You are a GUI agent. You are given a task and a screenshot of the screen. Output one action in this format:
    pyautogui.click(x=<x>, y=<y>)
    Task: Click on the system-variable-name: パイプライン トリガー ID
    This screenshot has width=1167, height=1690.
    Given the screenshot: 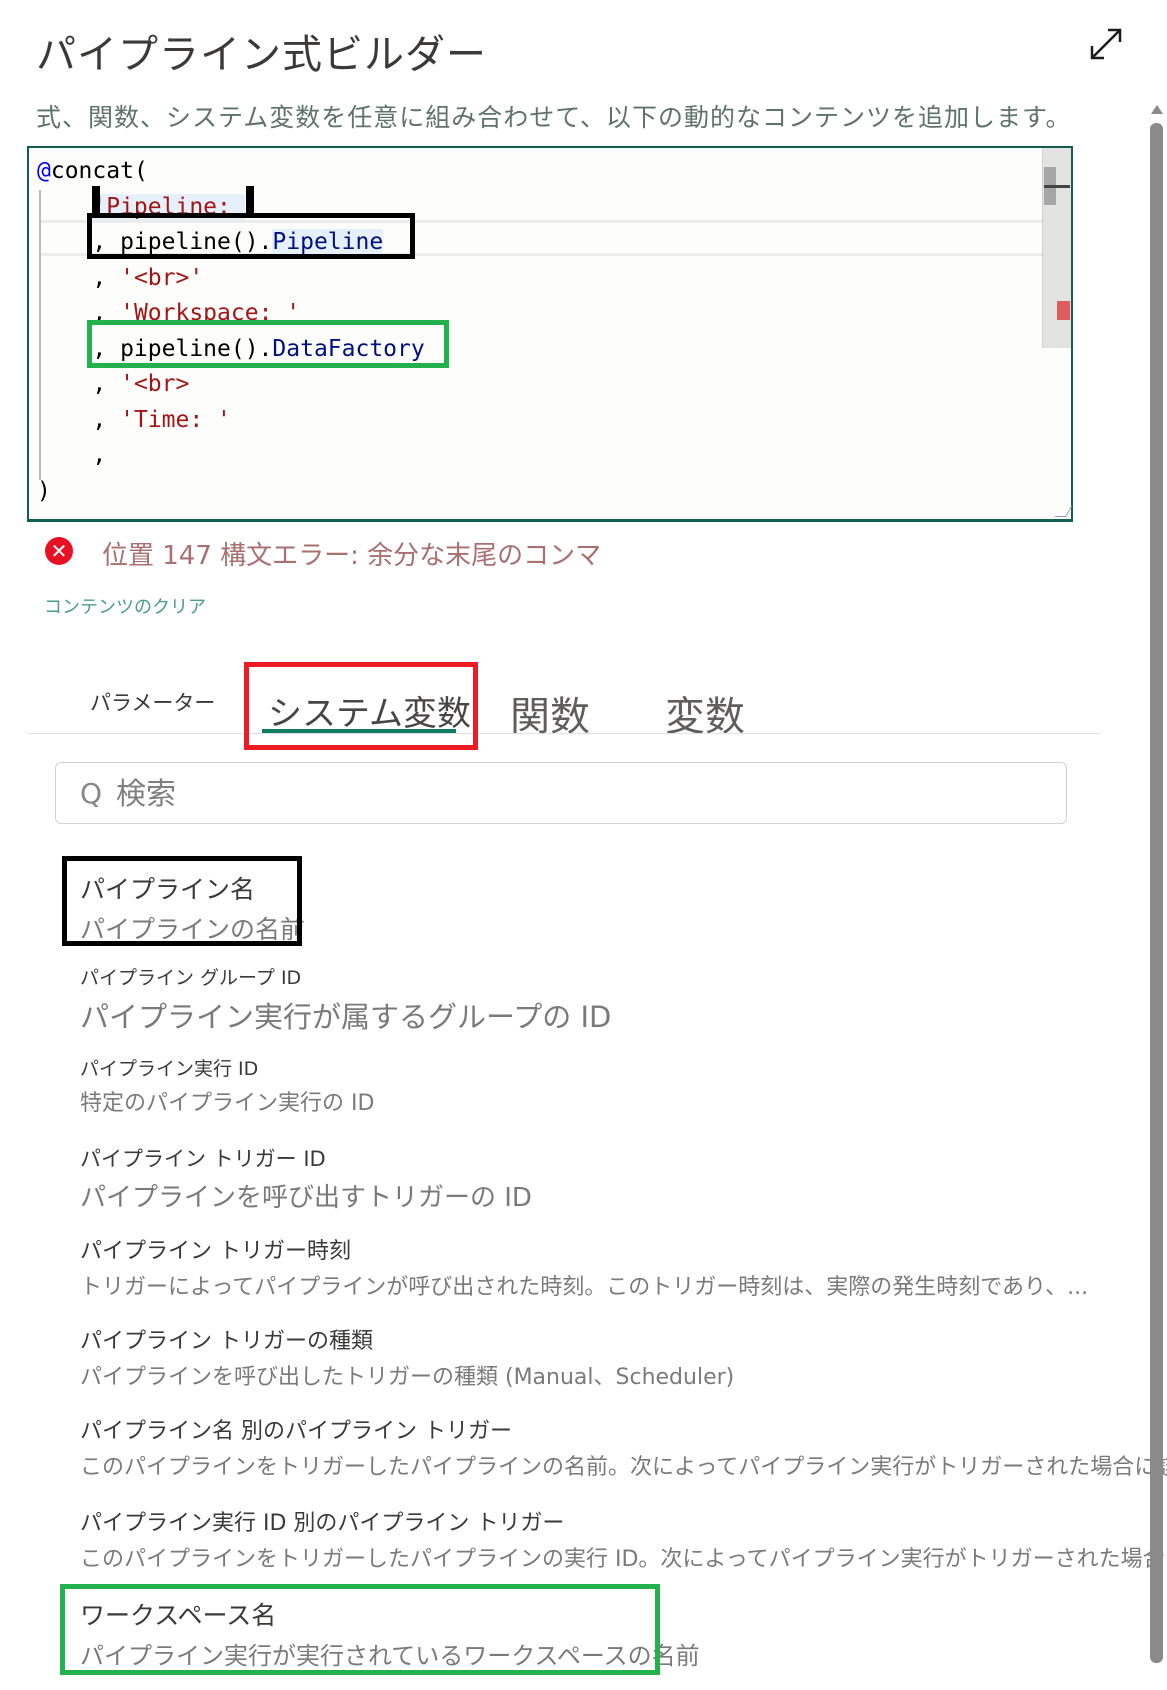 What is the action you would take?
    pyautogui.click(x=203, y=1159)
    